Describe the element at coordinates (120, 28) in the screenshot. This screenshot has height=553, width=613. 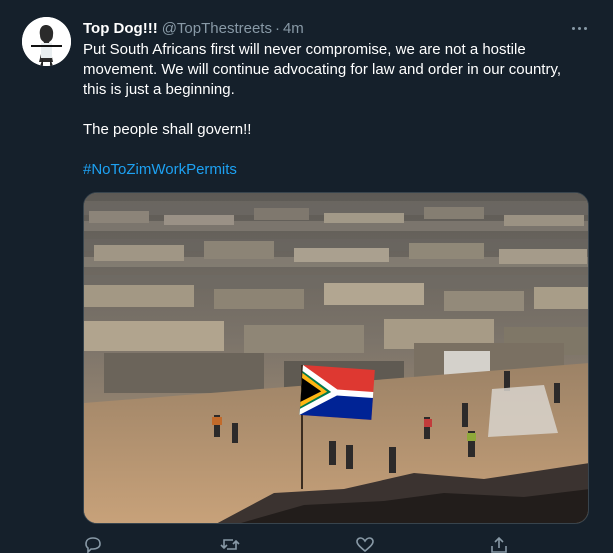
I see `display-name: Top Dog!!!` at that location.